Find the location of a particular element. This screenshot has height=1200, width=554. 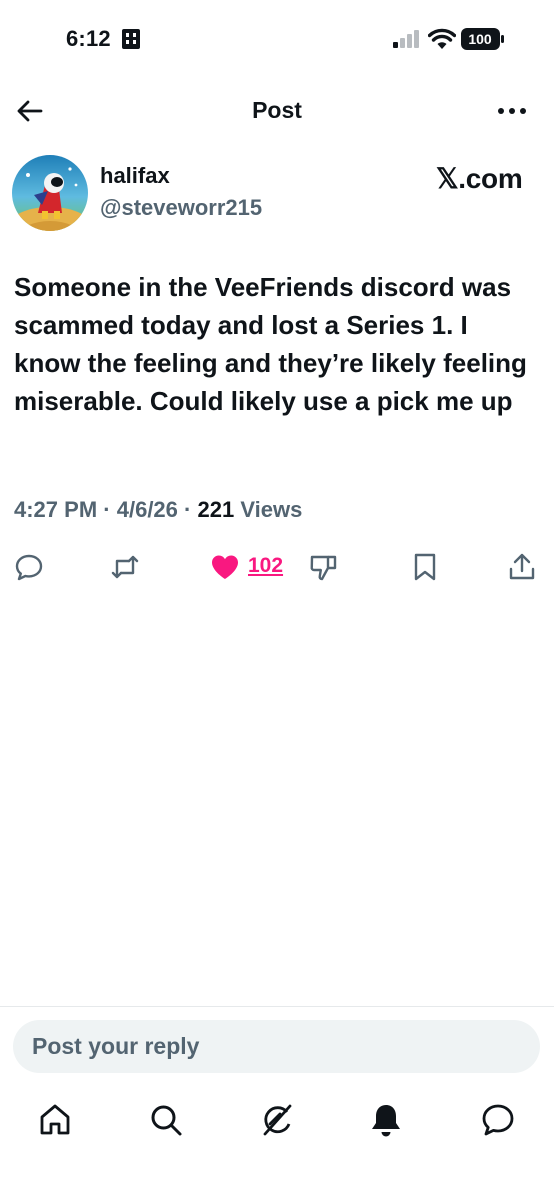

post-date: 4/6/26 is located at coordinates (147, 509).